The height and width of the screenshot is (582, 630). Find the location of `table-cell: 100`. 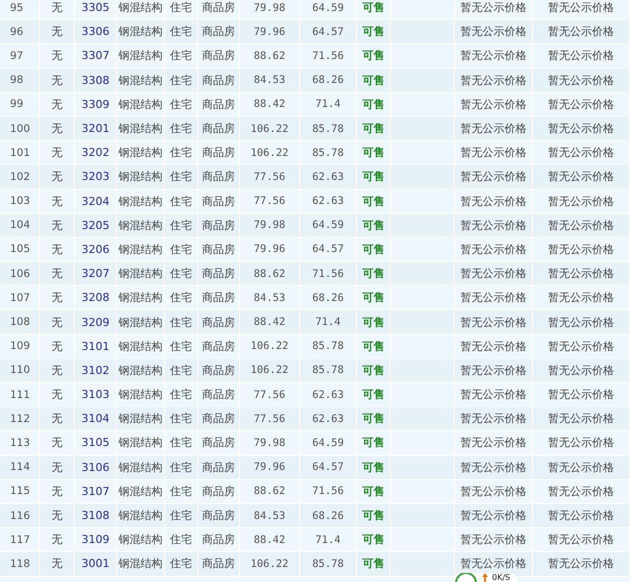

table-cell: 100 is located at coordinates (20, 129).